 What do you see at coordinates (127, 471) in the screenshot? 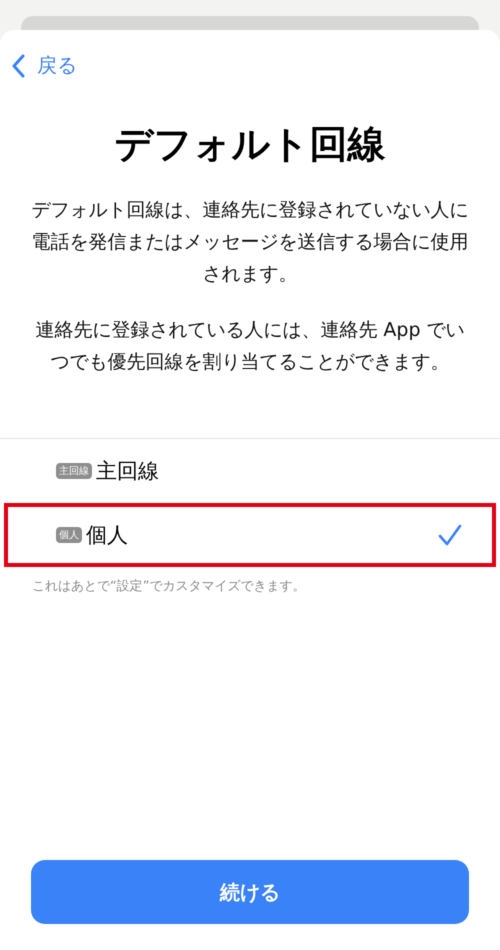
I see `line-label: 主回線` at bounding box center [127, 471].